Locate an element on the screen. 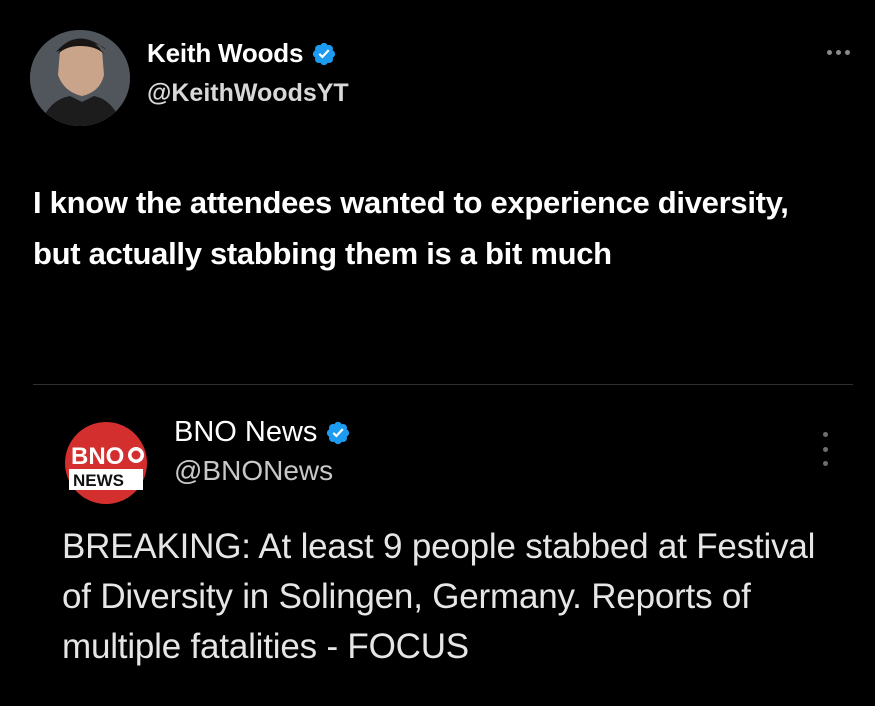  author-name: Keith Woods is located at coordinates (225, 53).